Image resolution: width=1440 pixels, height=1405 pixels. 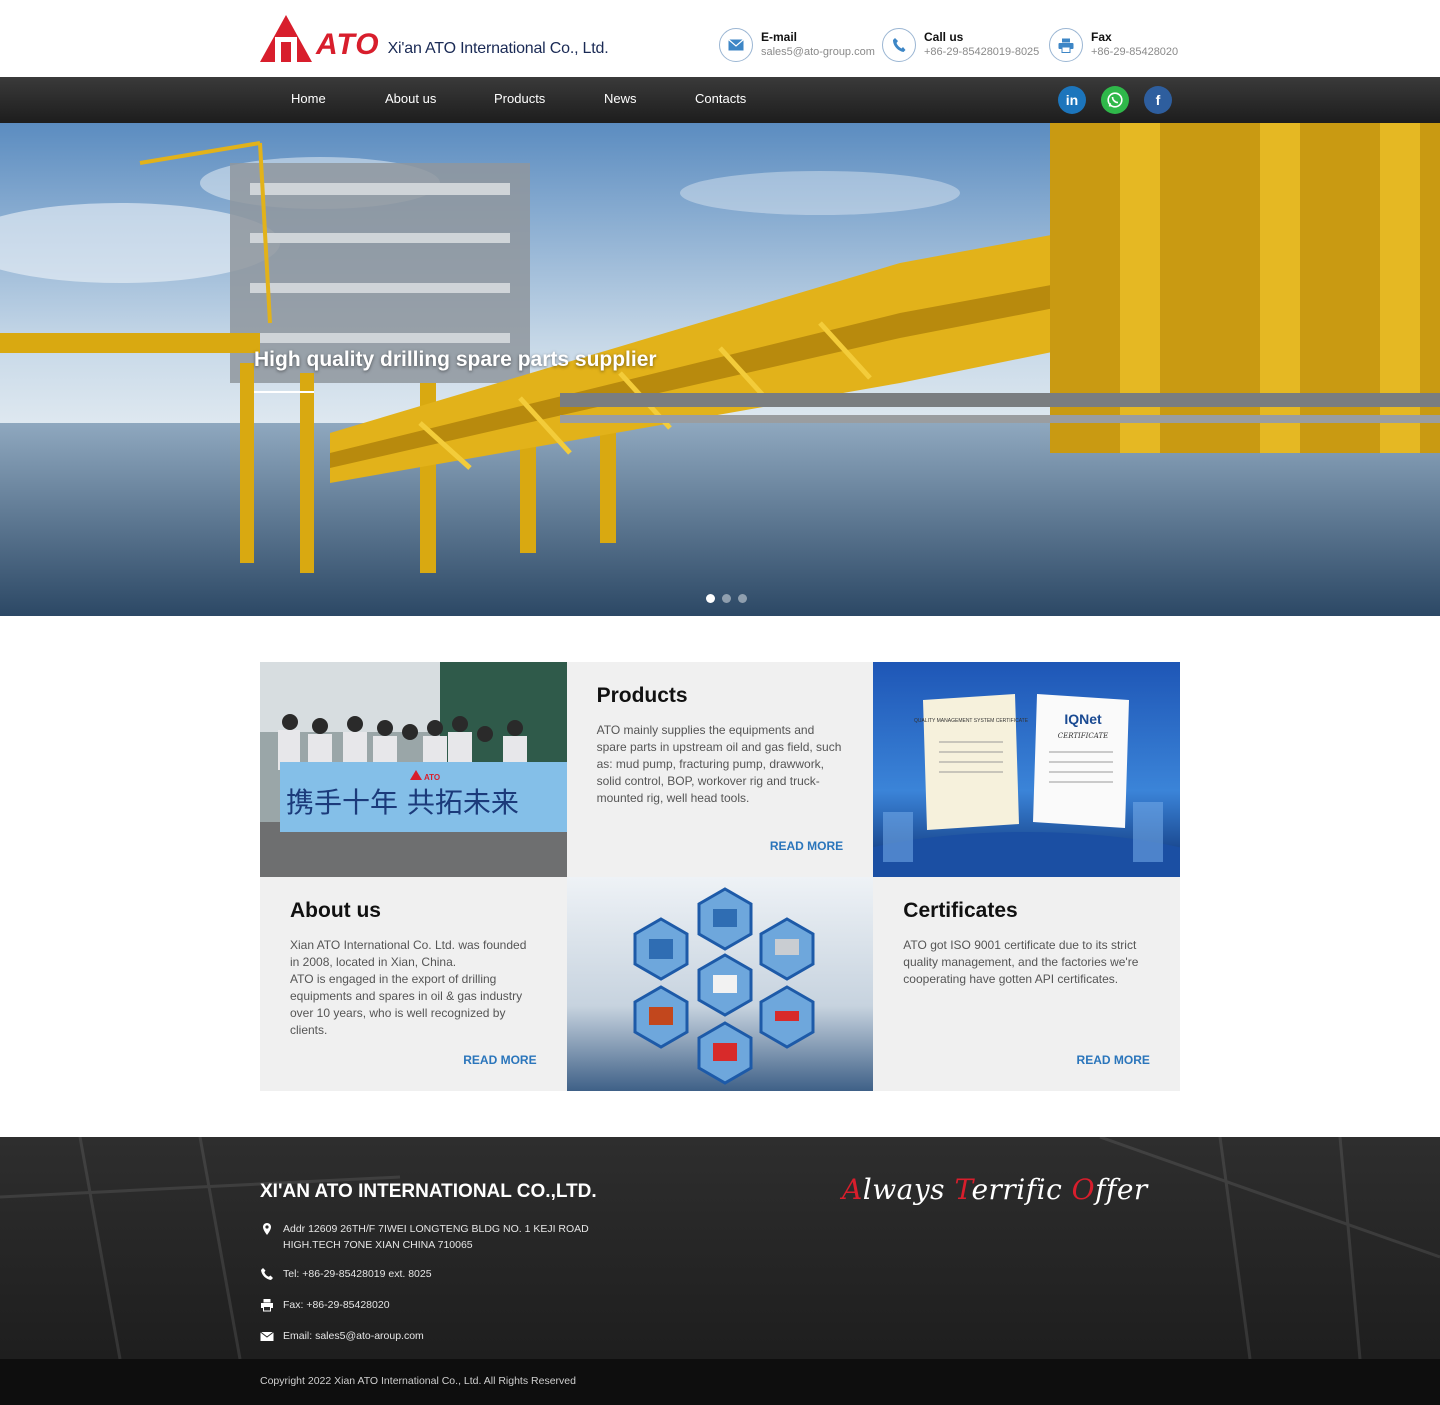 I want to click on about-title: About us, so click(x=335, y=910).